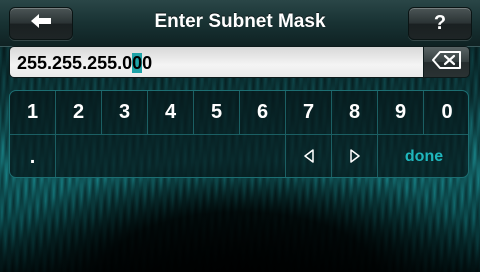 Image resolution: width=480 pixels, height=272 pixels. I want to click on backspace-icon, so click(446, 62).